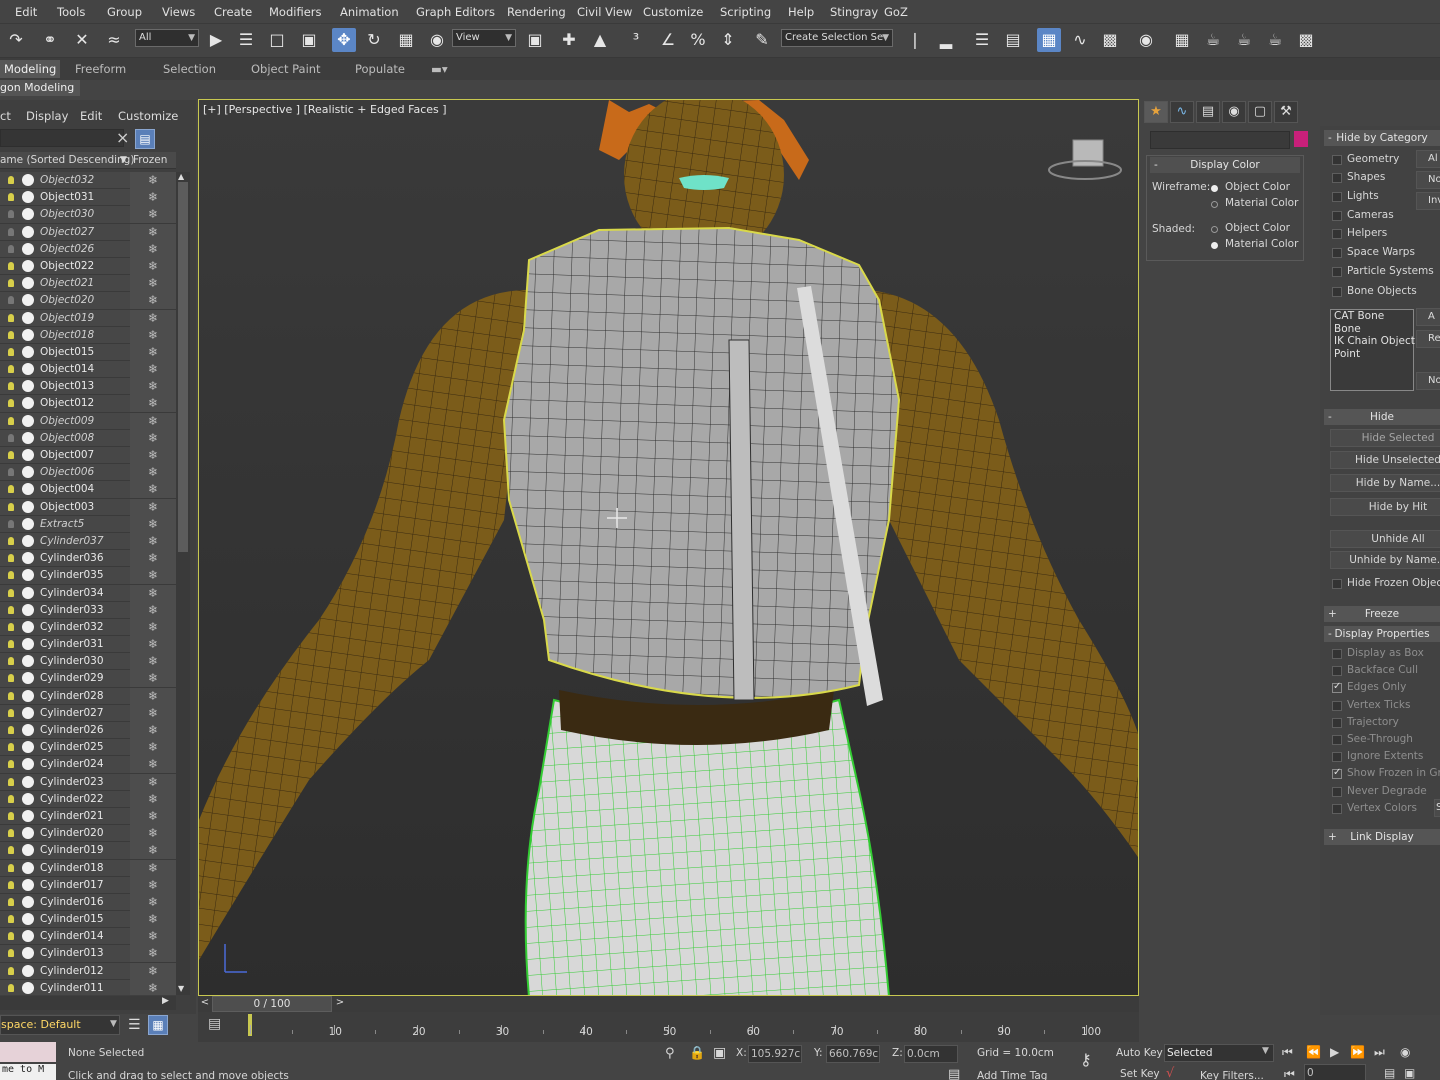 Image resolution: width=1440 pixels, height=1080 pixels. Describe the element at coordinates (1301, 139) in the screenshot. I see `object-color-swatch` at that location.